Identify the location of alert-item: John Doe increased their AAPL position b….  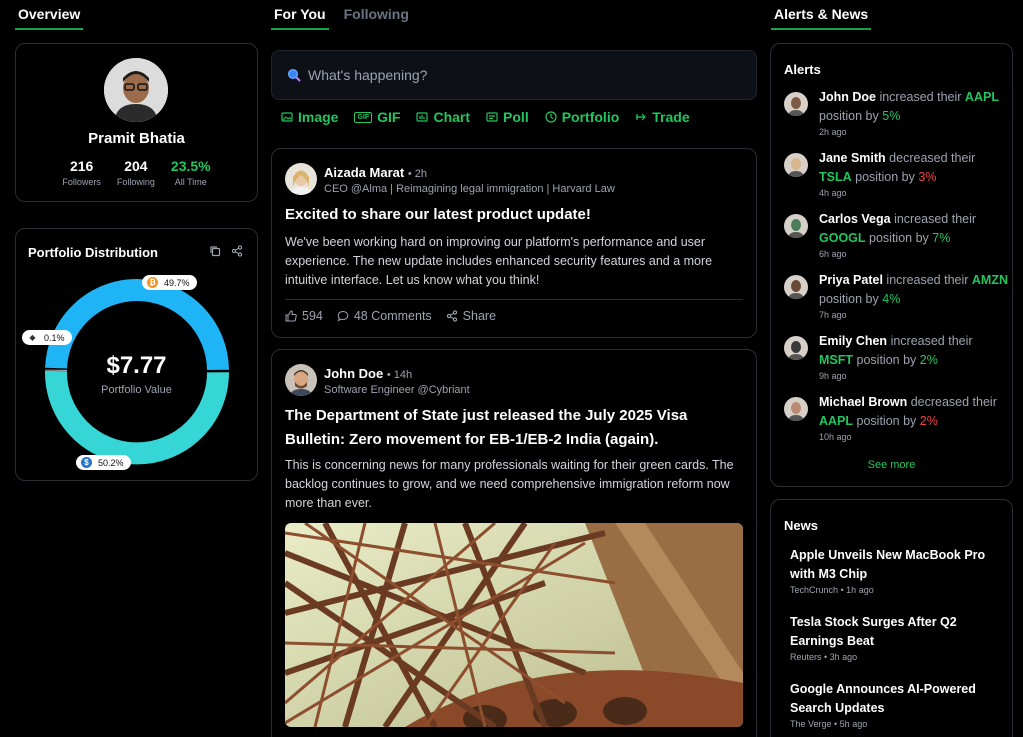
(894, 117).